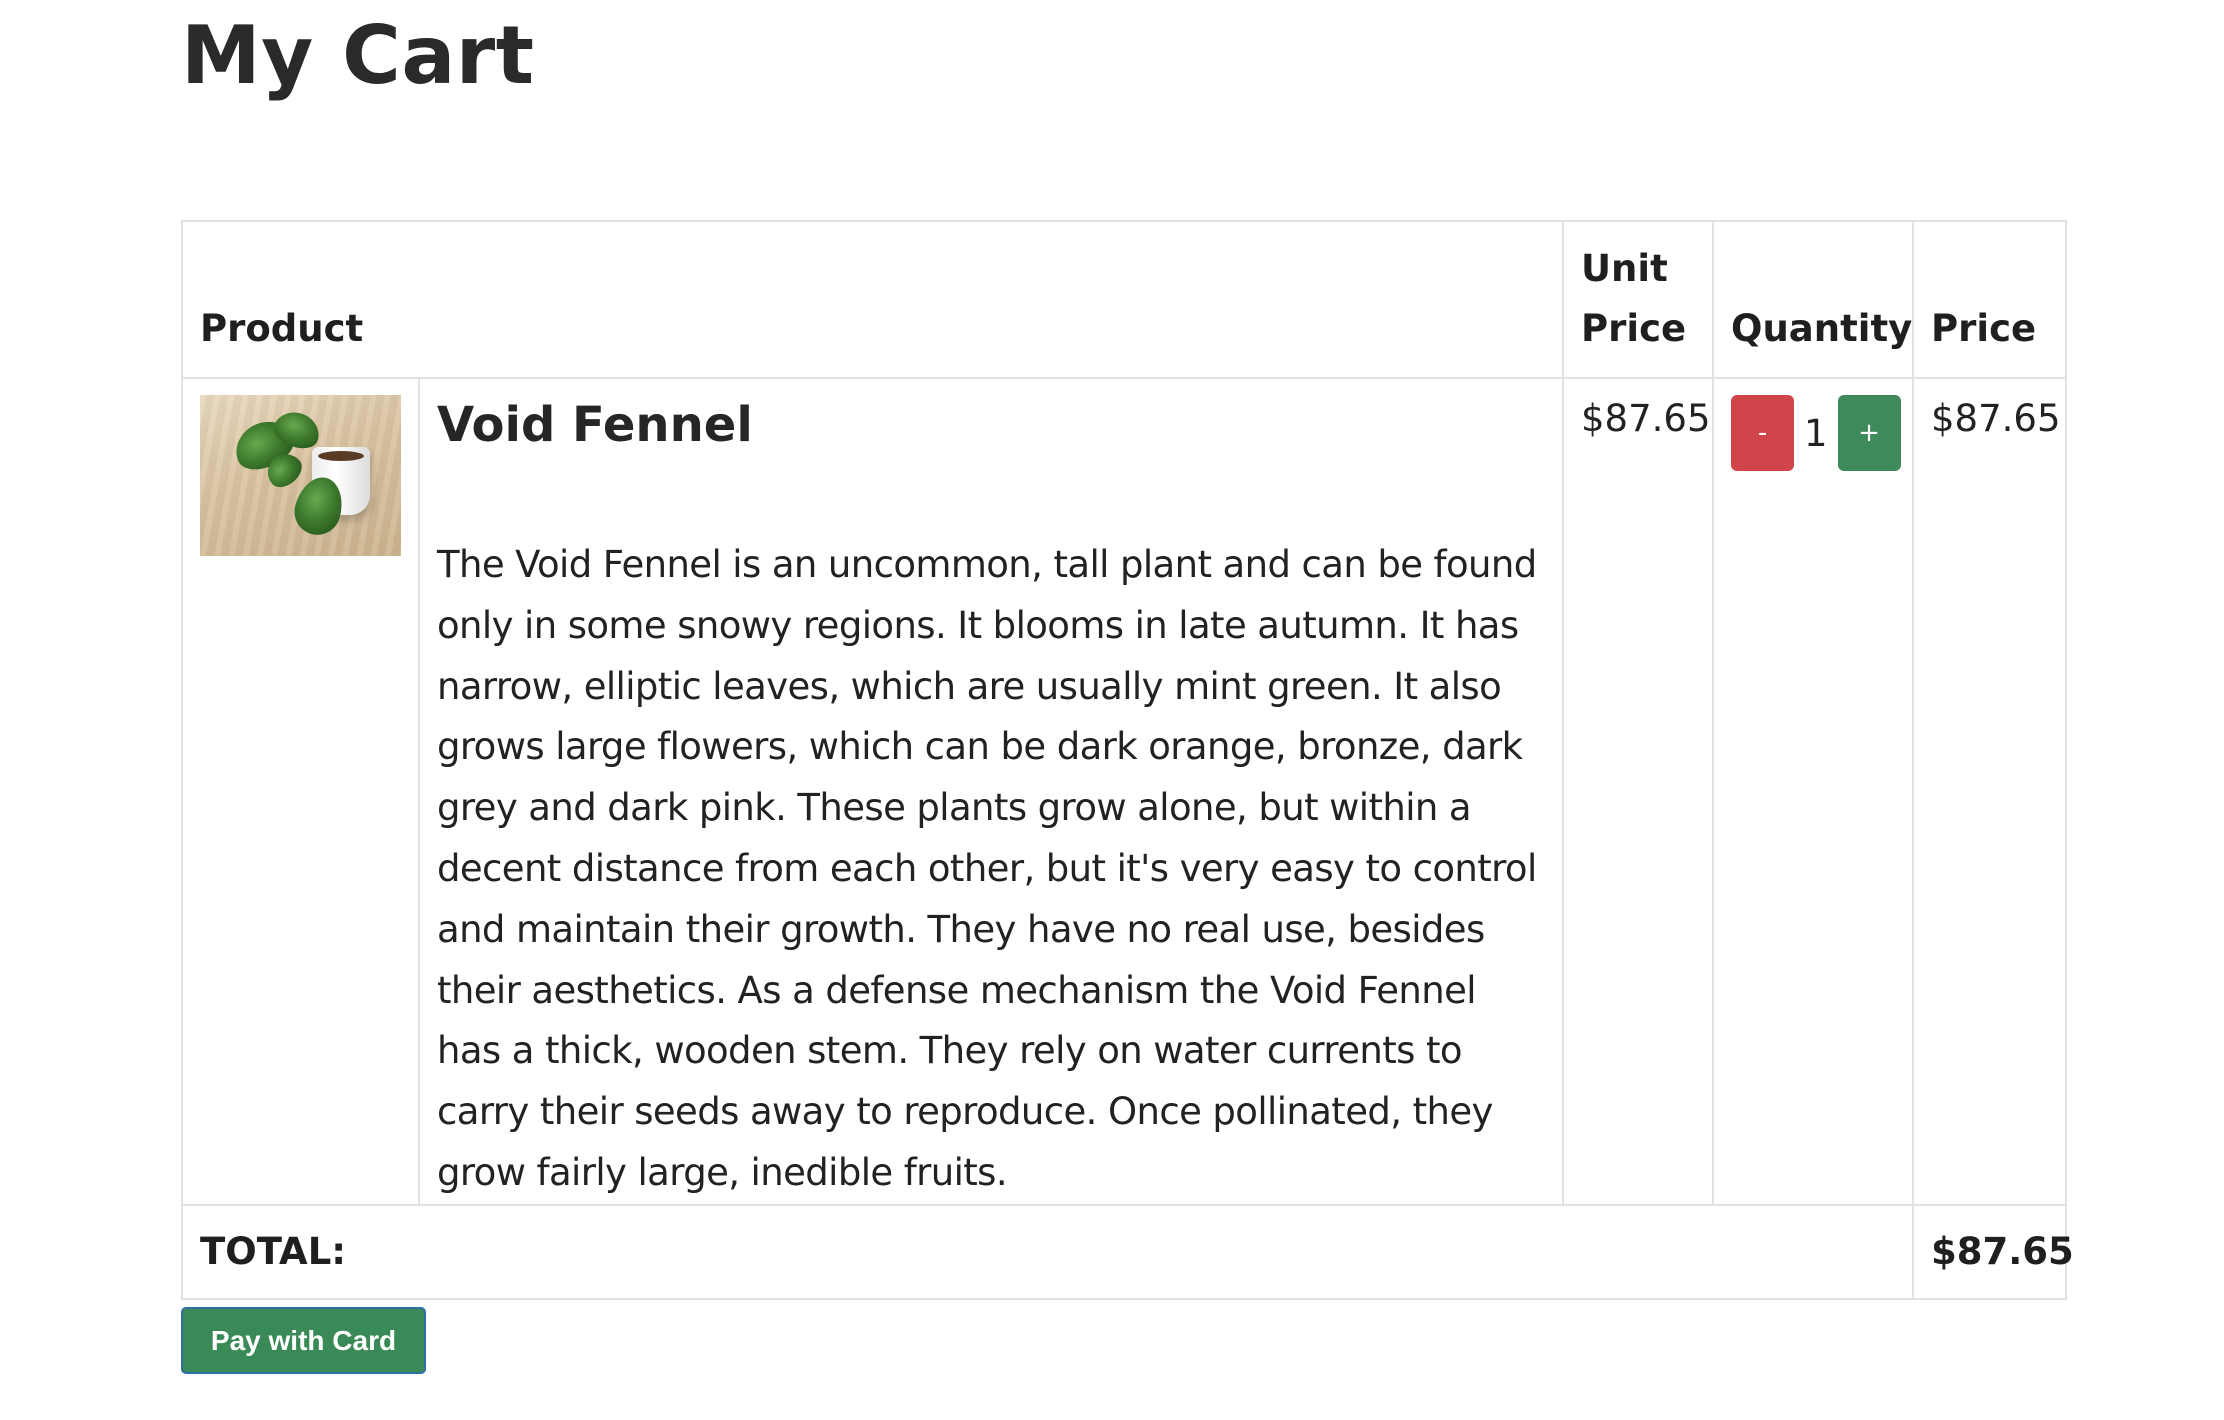 The image size is (2224, 1420). What do you see at coordinates (1990, 791) in the screenshot?
I see `line-price: $87.65` at bounding box center [1990, 791].